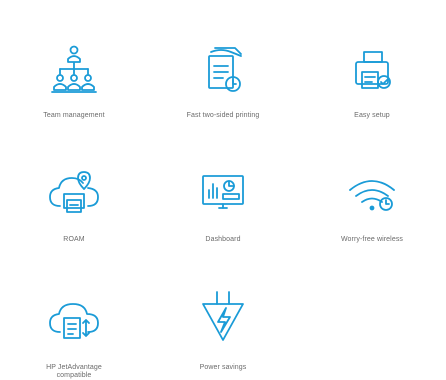  I want to click on duplex-printing-icon, so click(223, 70).